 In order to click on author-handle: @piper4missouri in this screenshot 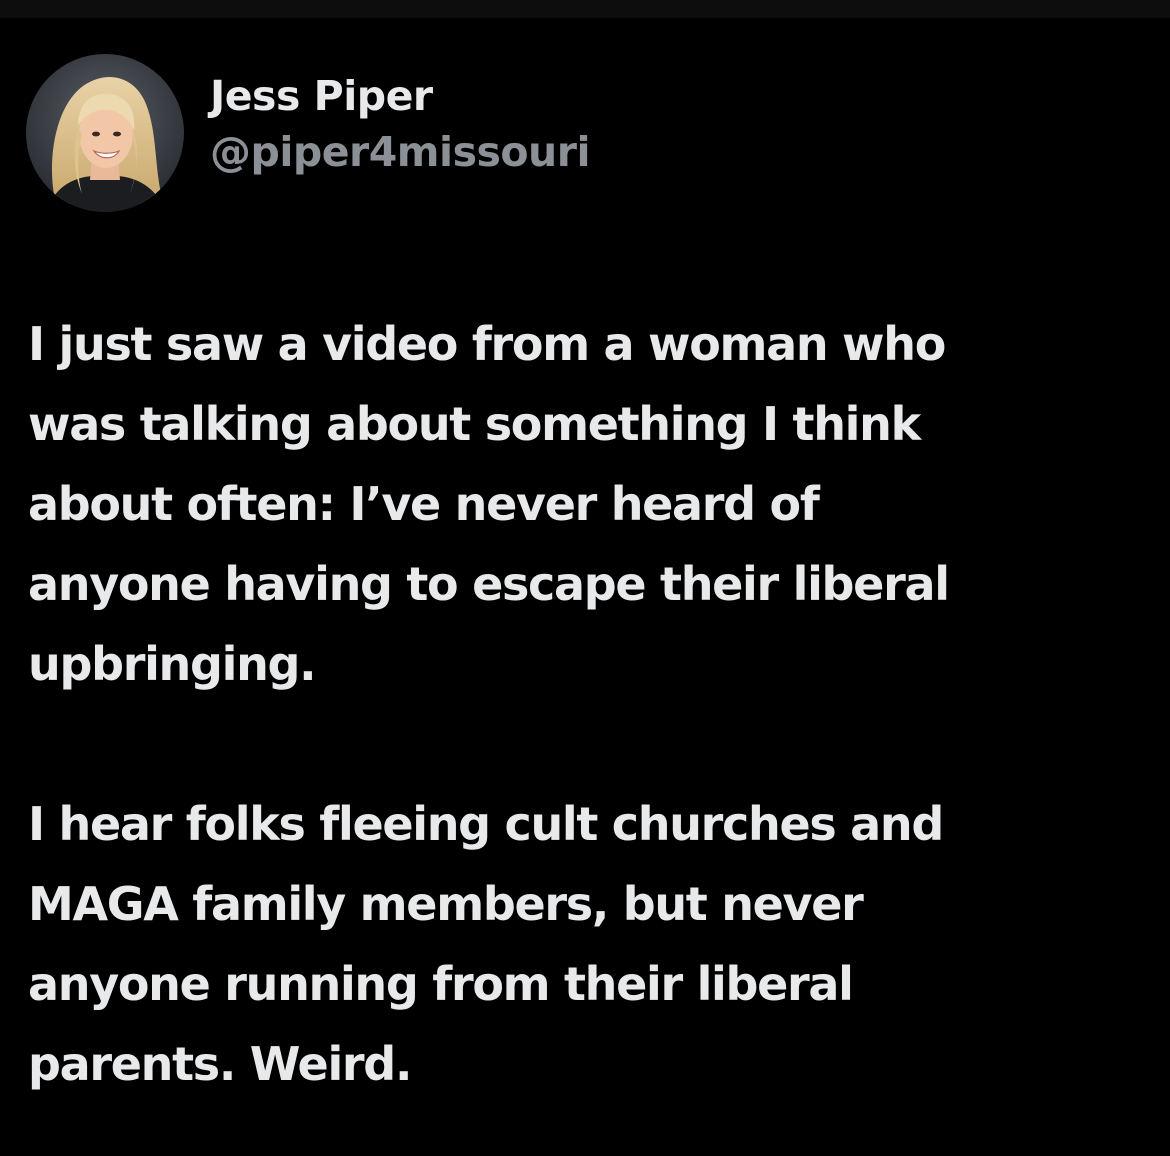, I will do `click(400, 152)`.